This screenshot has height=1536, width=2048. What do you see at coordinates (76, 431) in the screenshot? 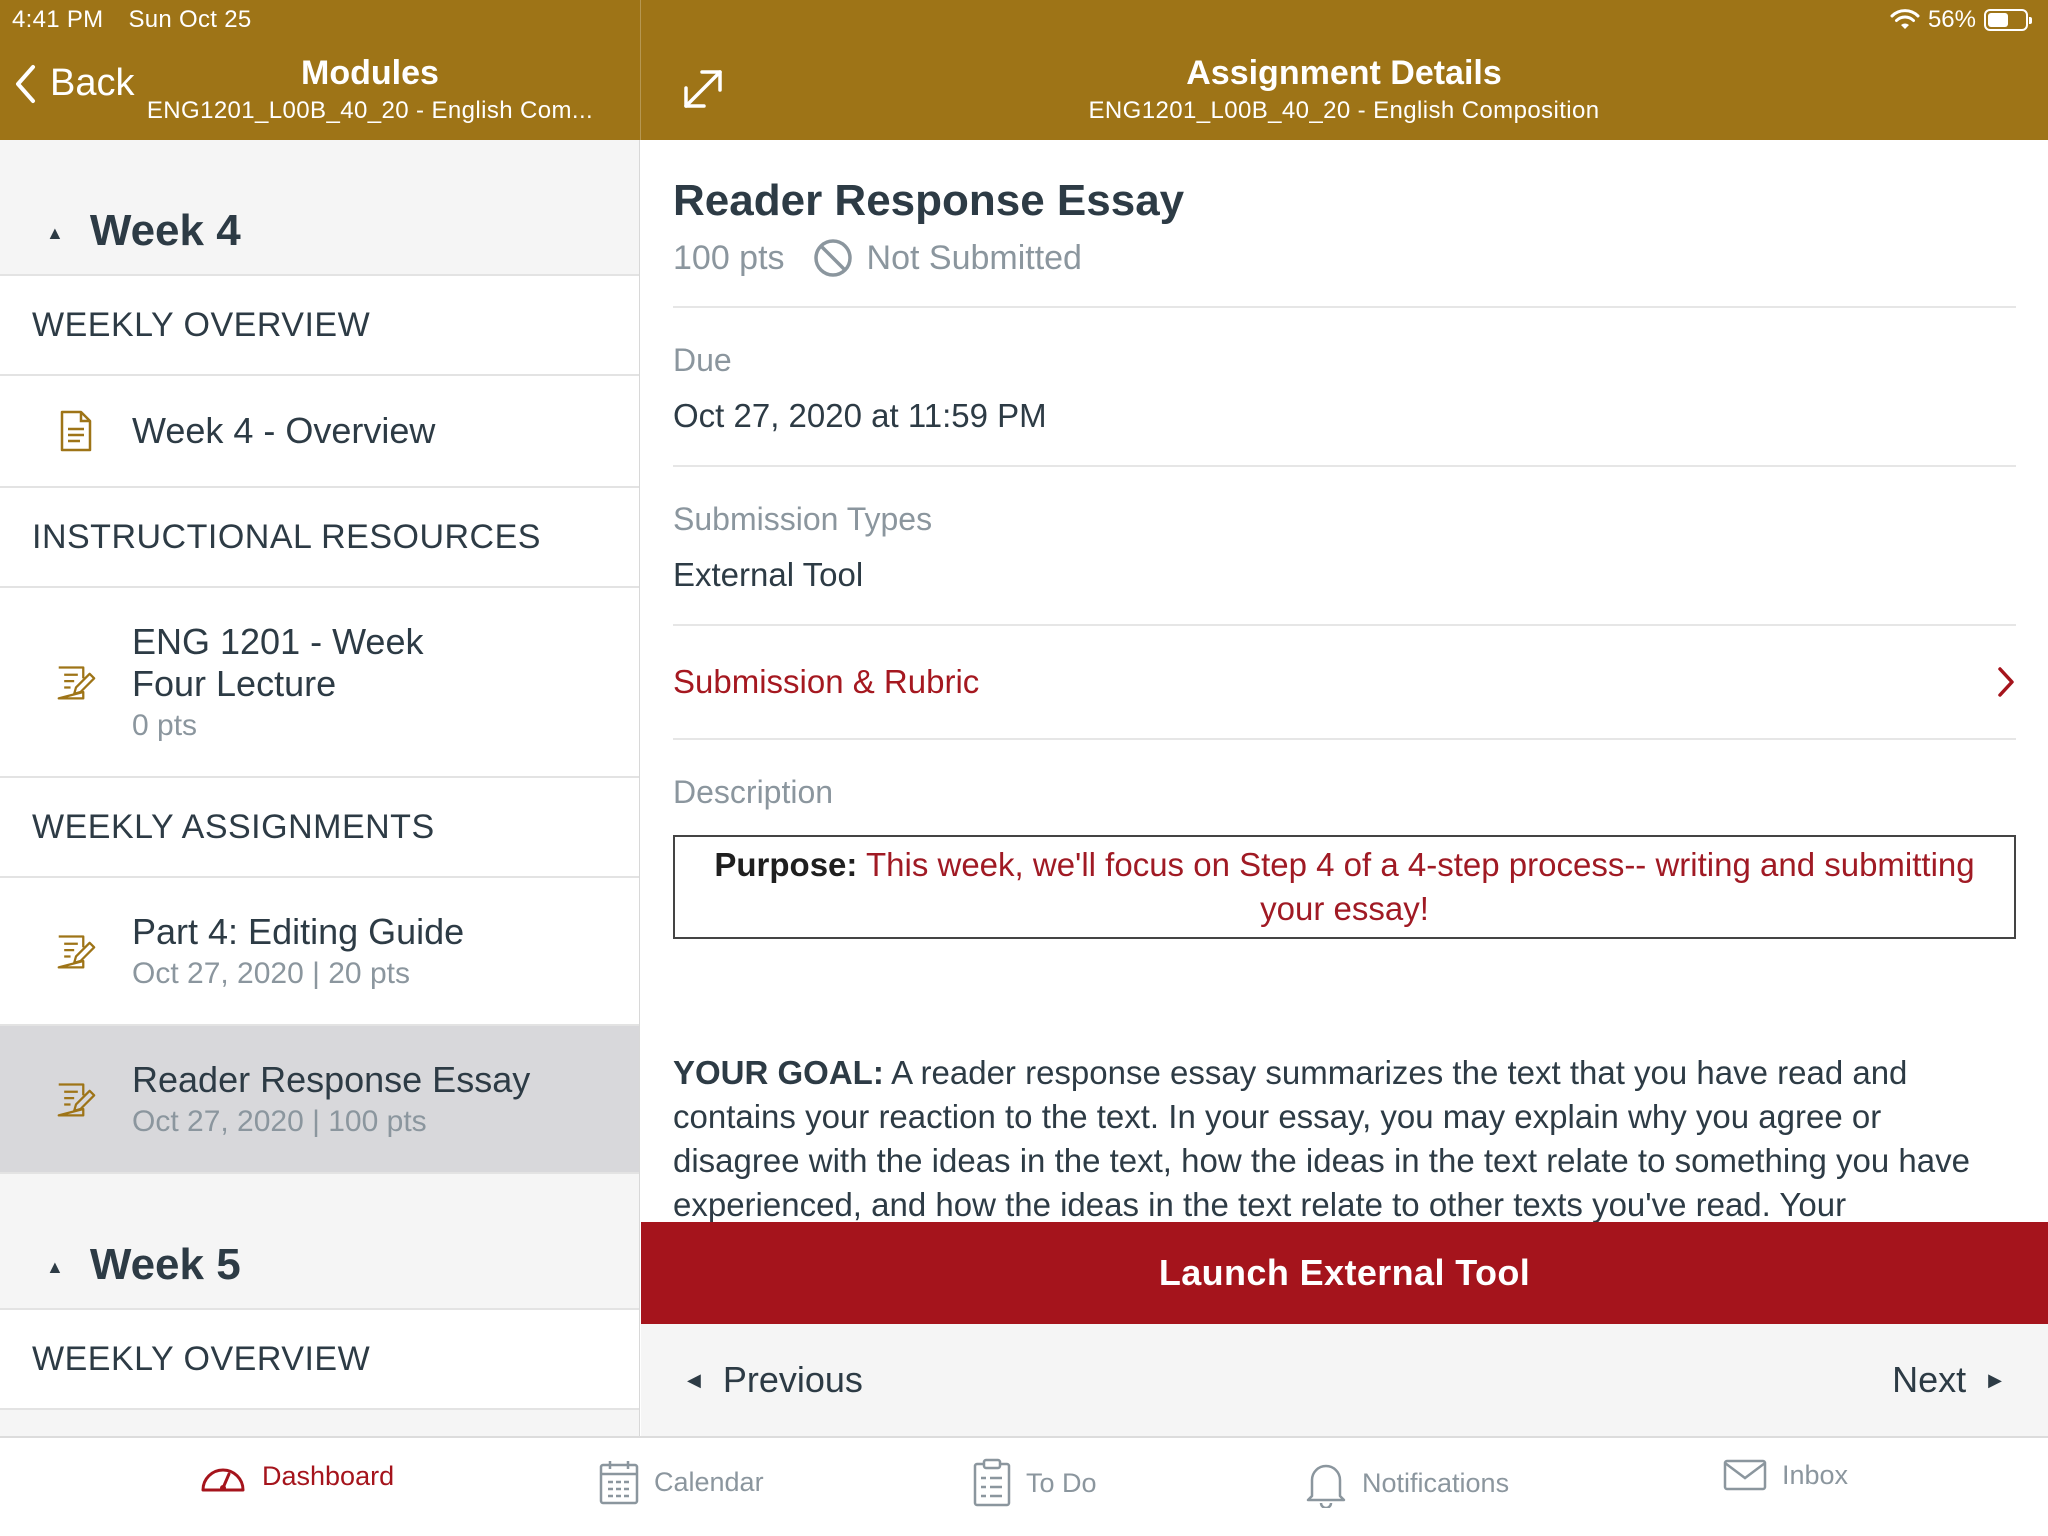
I see `page-icon` at bounding box center [76, 431].